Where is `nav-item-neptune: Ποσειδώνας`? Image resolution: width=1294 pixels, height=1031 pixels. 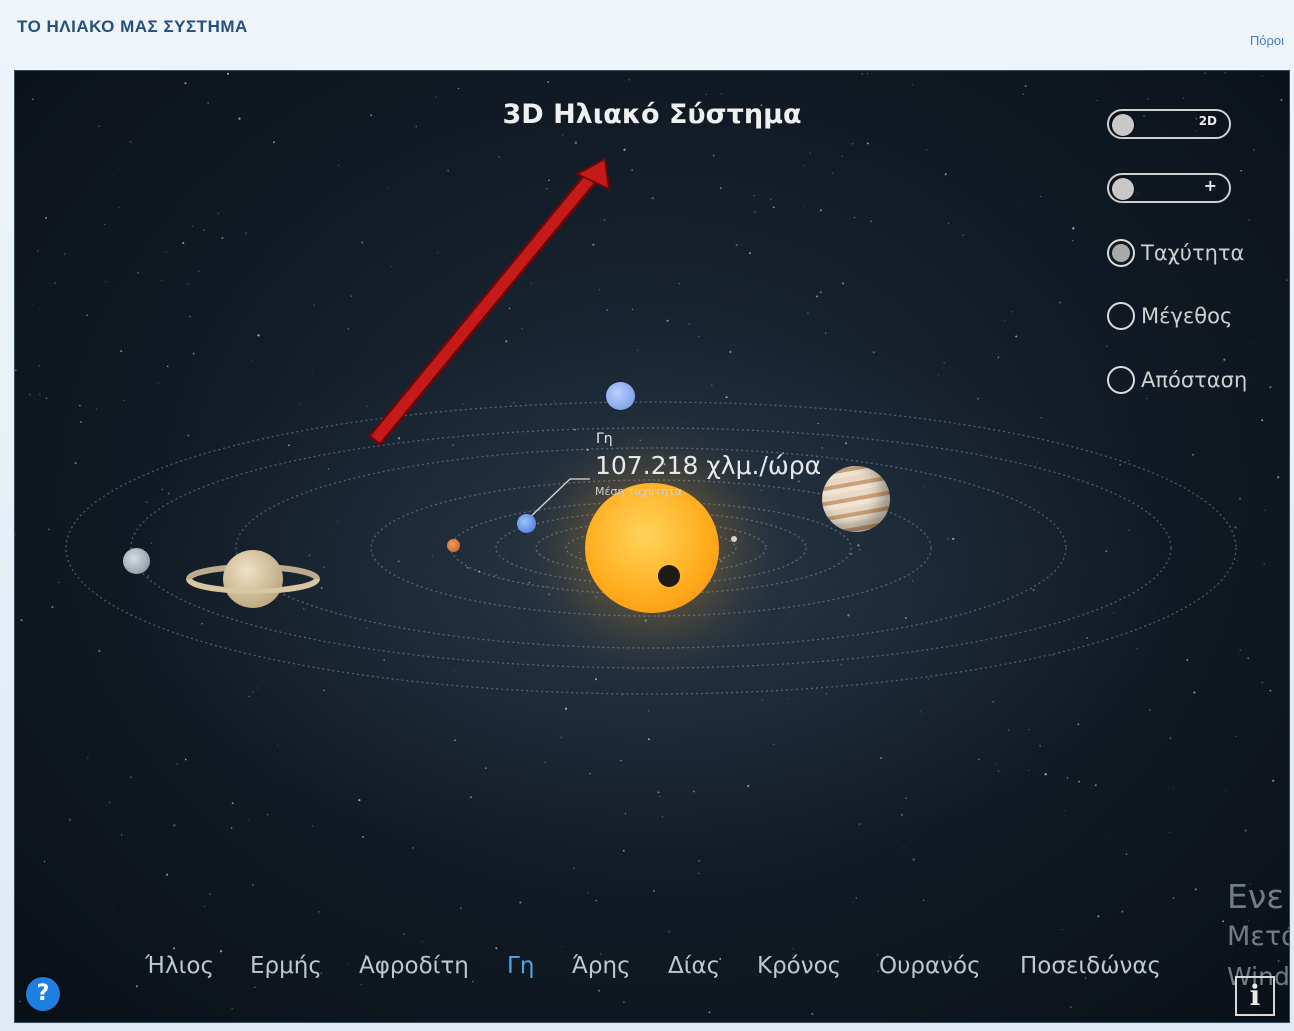
nav-item-neptune: Ποσειδώνας is located at coordinates (1090, 966).